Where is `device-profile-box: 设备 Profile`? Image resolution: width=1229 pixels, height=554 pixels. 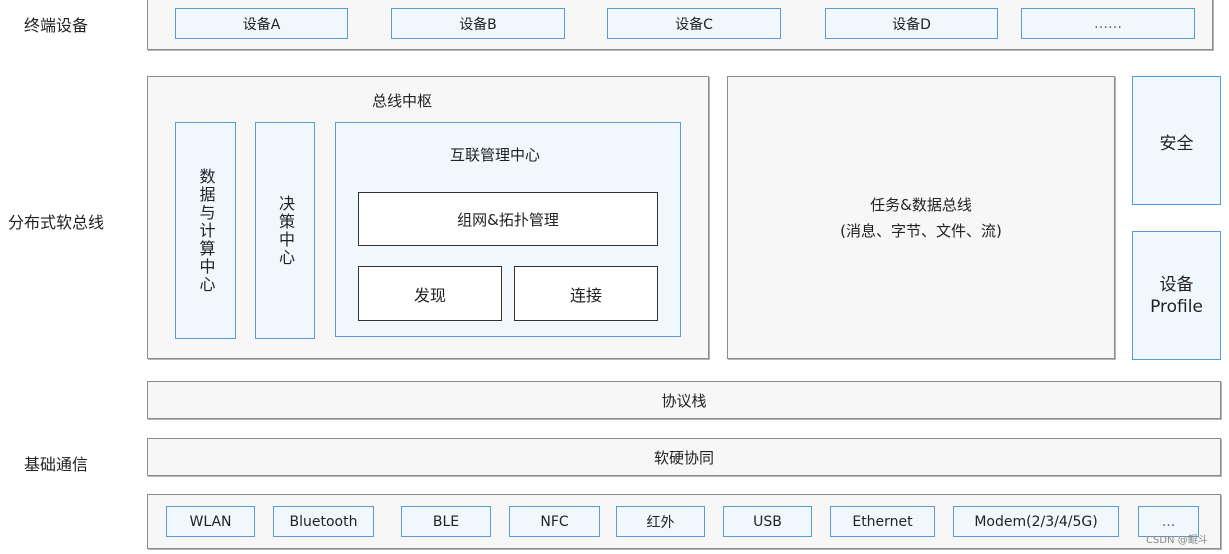 device-profile-box: 设备 Profile is located at coordinates (1176, 295).